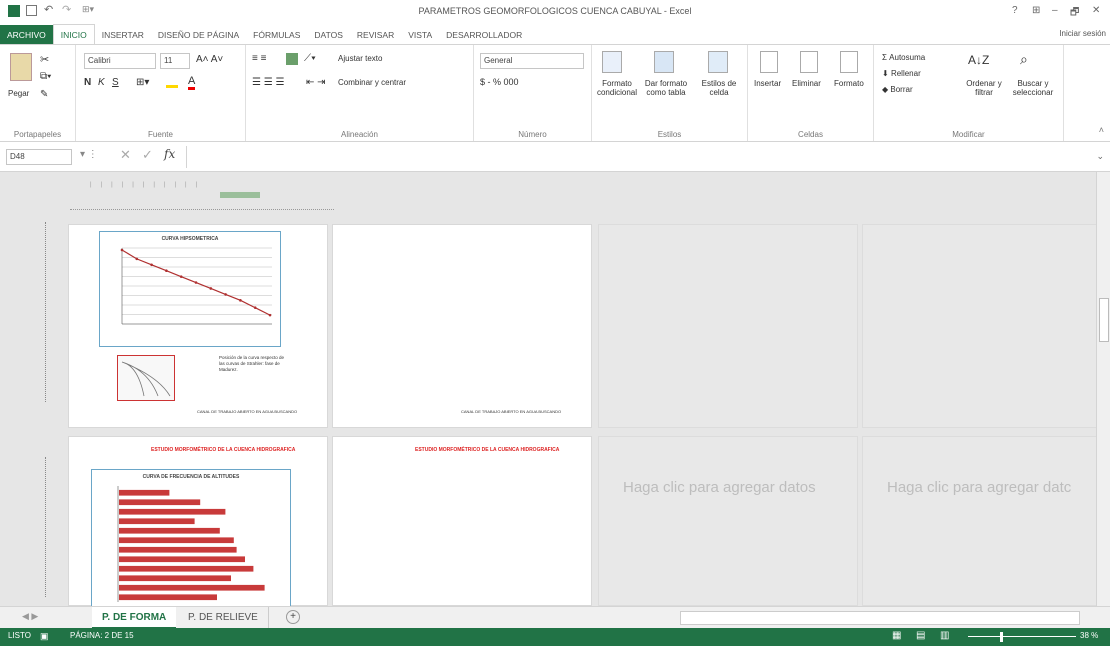  I want to click on find-select-button: Buscar y seleccionar, so click(1033, 88).